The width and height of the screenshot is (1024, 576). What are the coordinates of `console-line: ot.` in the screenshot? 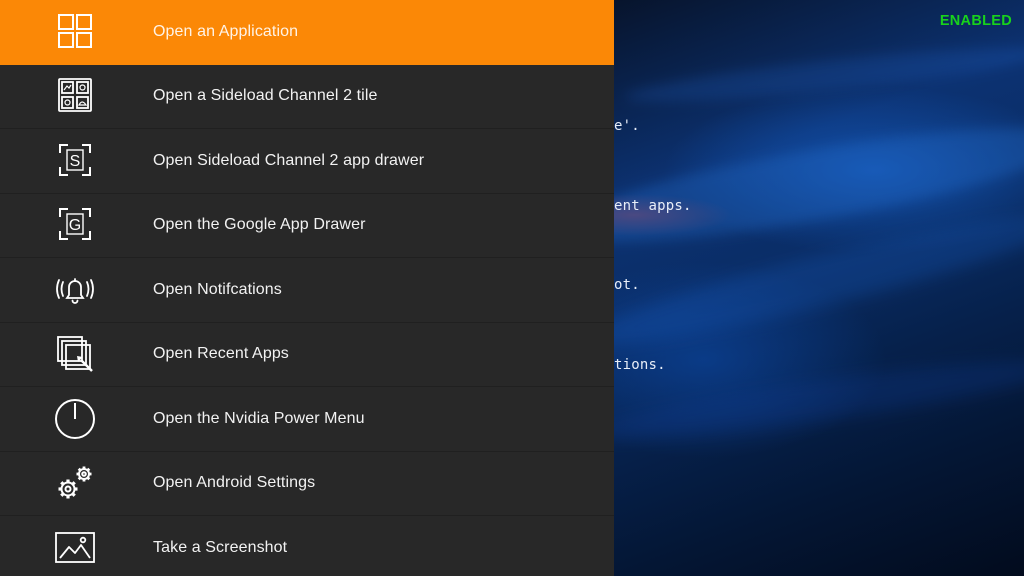 It's located at (627, 285).